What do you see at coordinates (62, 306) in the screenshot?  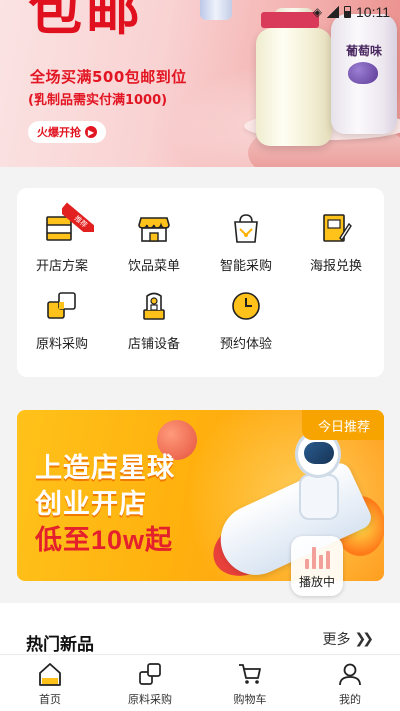 I see `ingredient-purchase-icon` at bounding box center [62, 306].